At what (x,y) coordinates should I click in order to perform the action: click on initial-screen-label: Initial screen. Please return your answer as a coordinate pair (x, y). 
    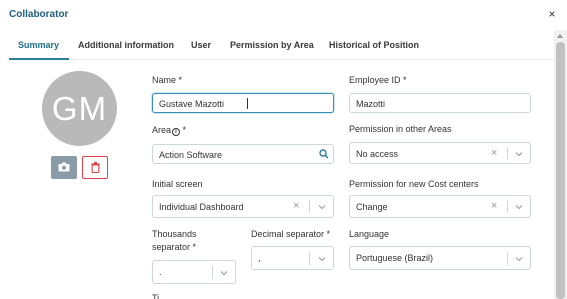
    Looking at the image, I should click on (177, 184).